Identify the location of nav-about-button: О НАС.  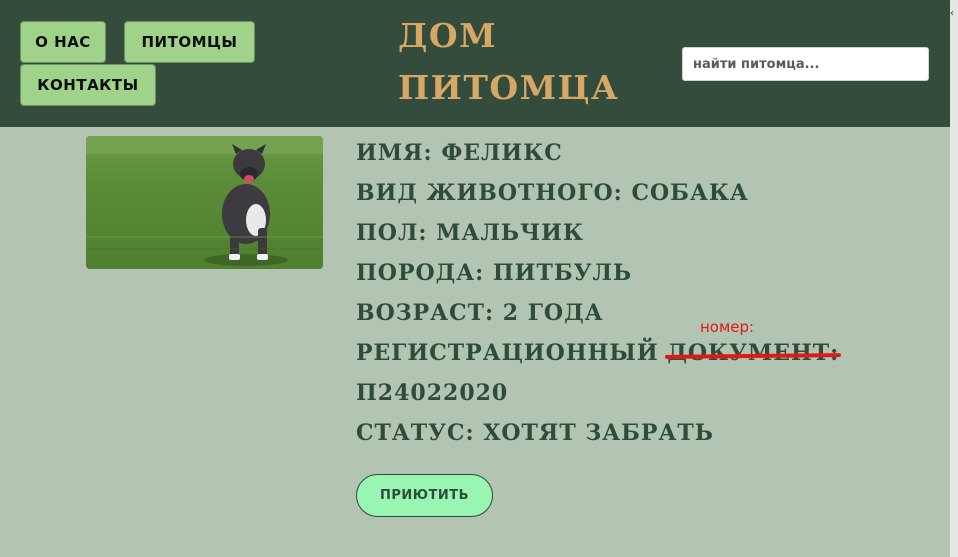
(63, 42).